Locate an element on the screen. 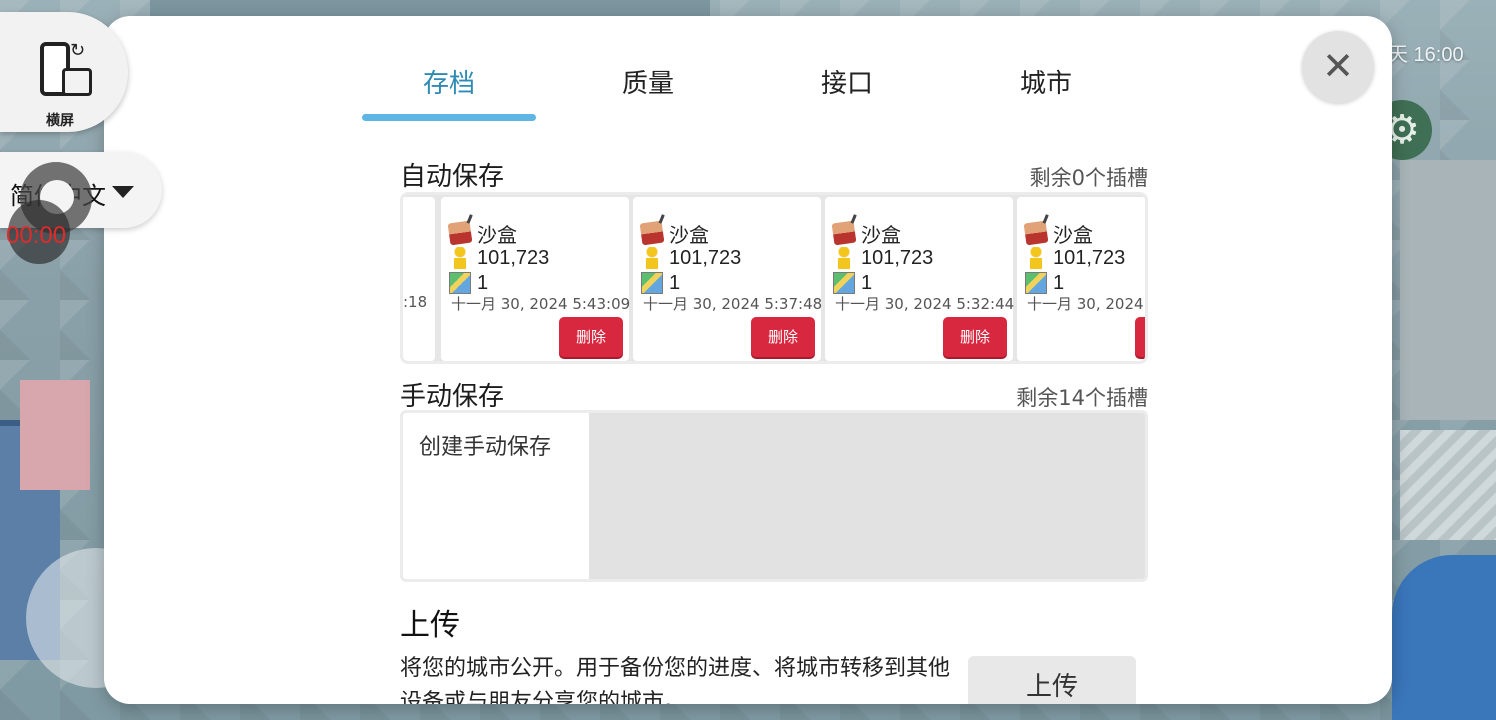 The image size is (1496, 720). autosave-card: 沙盒 101,723 1 十一月 30, 2024 5:37:48 删除 is located at coordinates (728, 279).